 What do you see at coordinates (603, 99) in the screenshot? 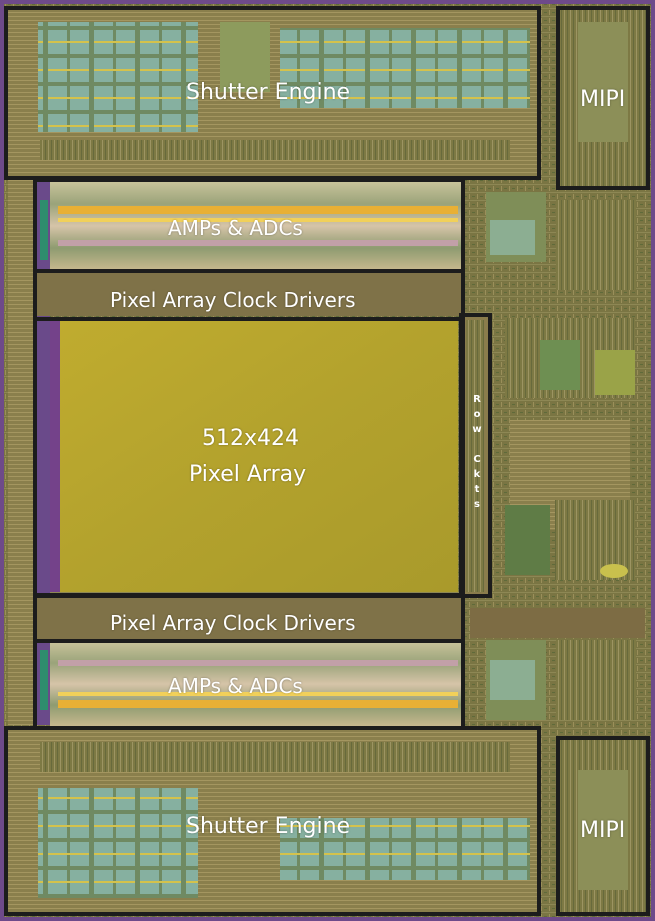
I see `mipi-top-label: MIPI` at bounding box center [603, 99].